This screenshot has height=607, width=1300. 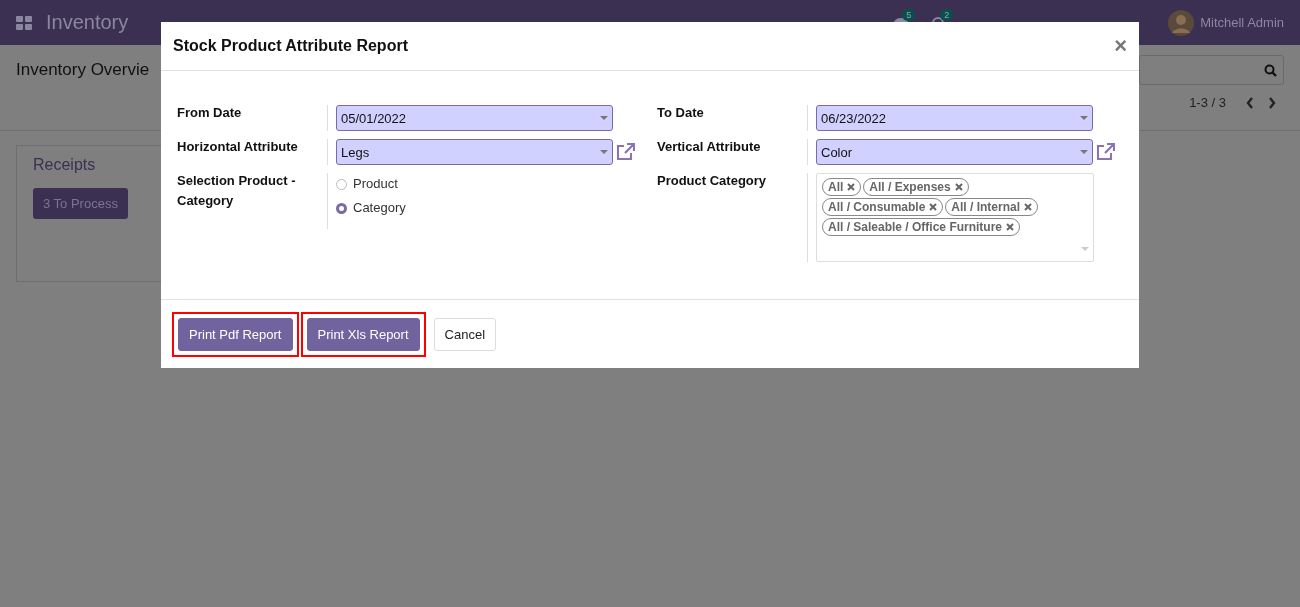 I want to click on chevron-right-icon, so click(x=1272, y=102).